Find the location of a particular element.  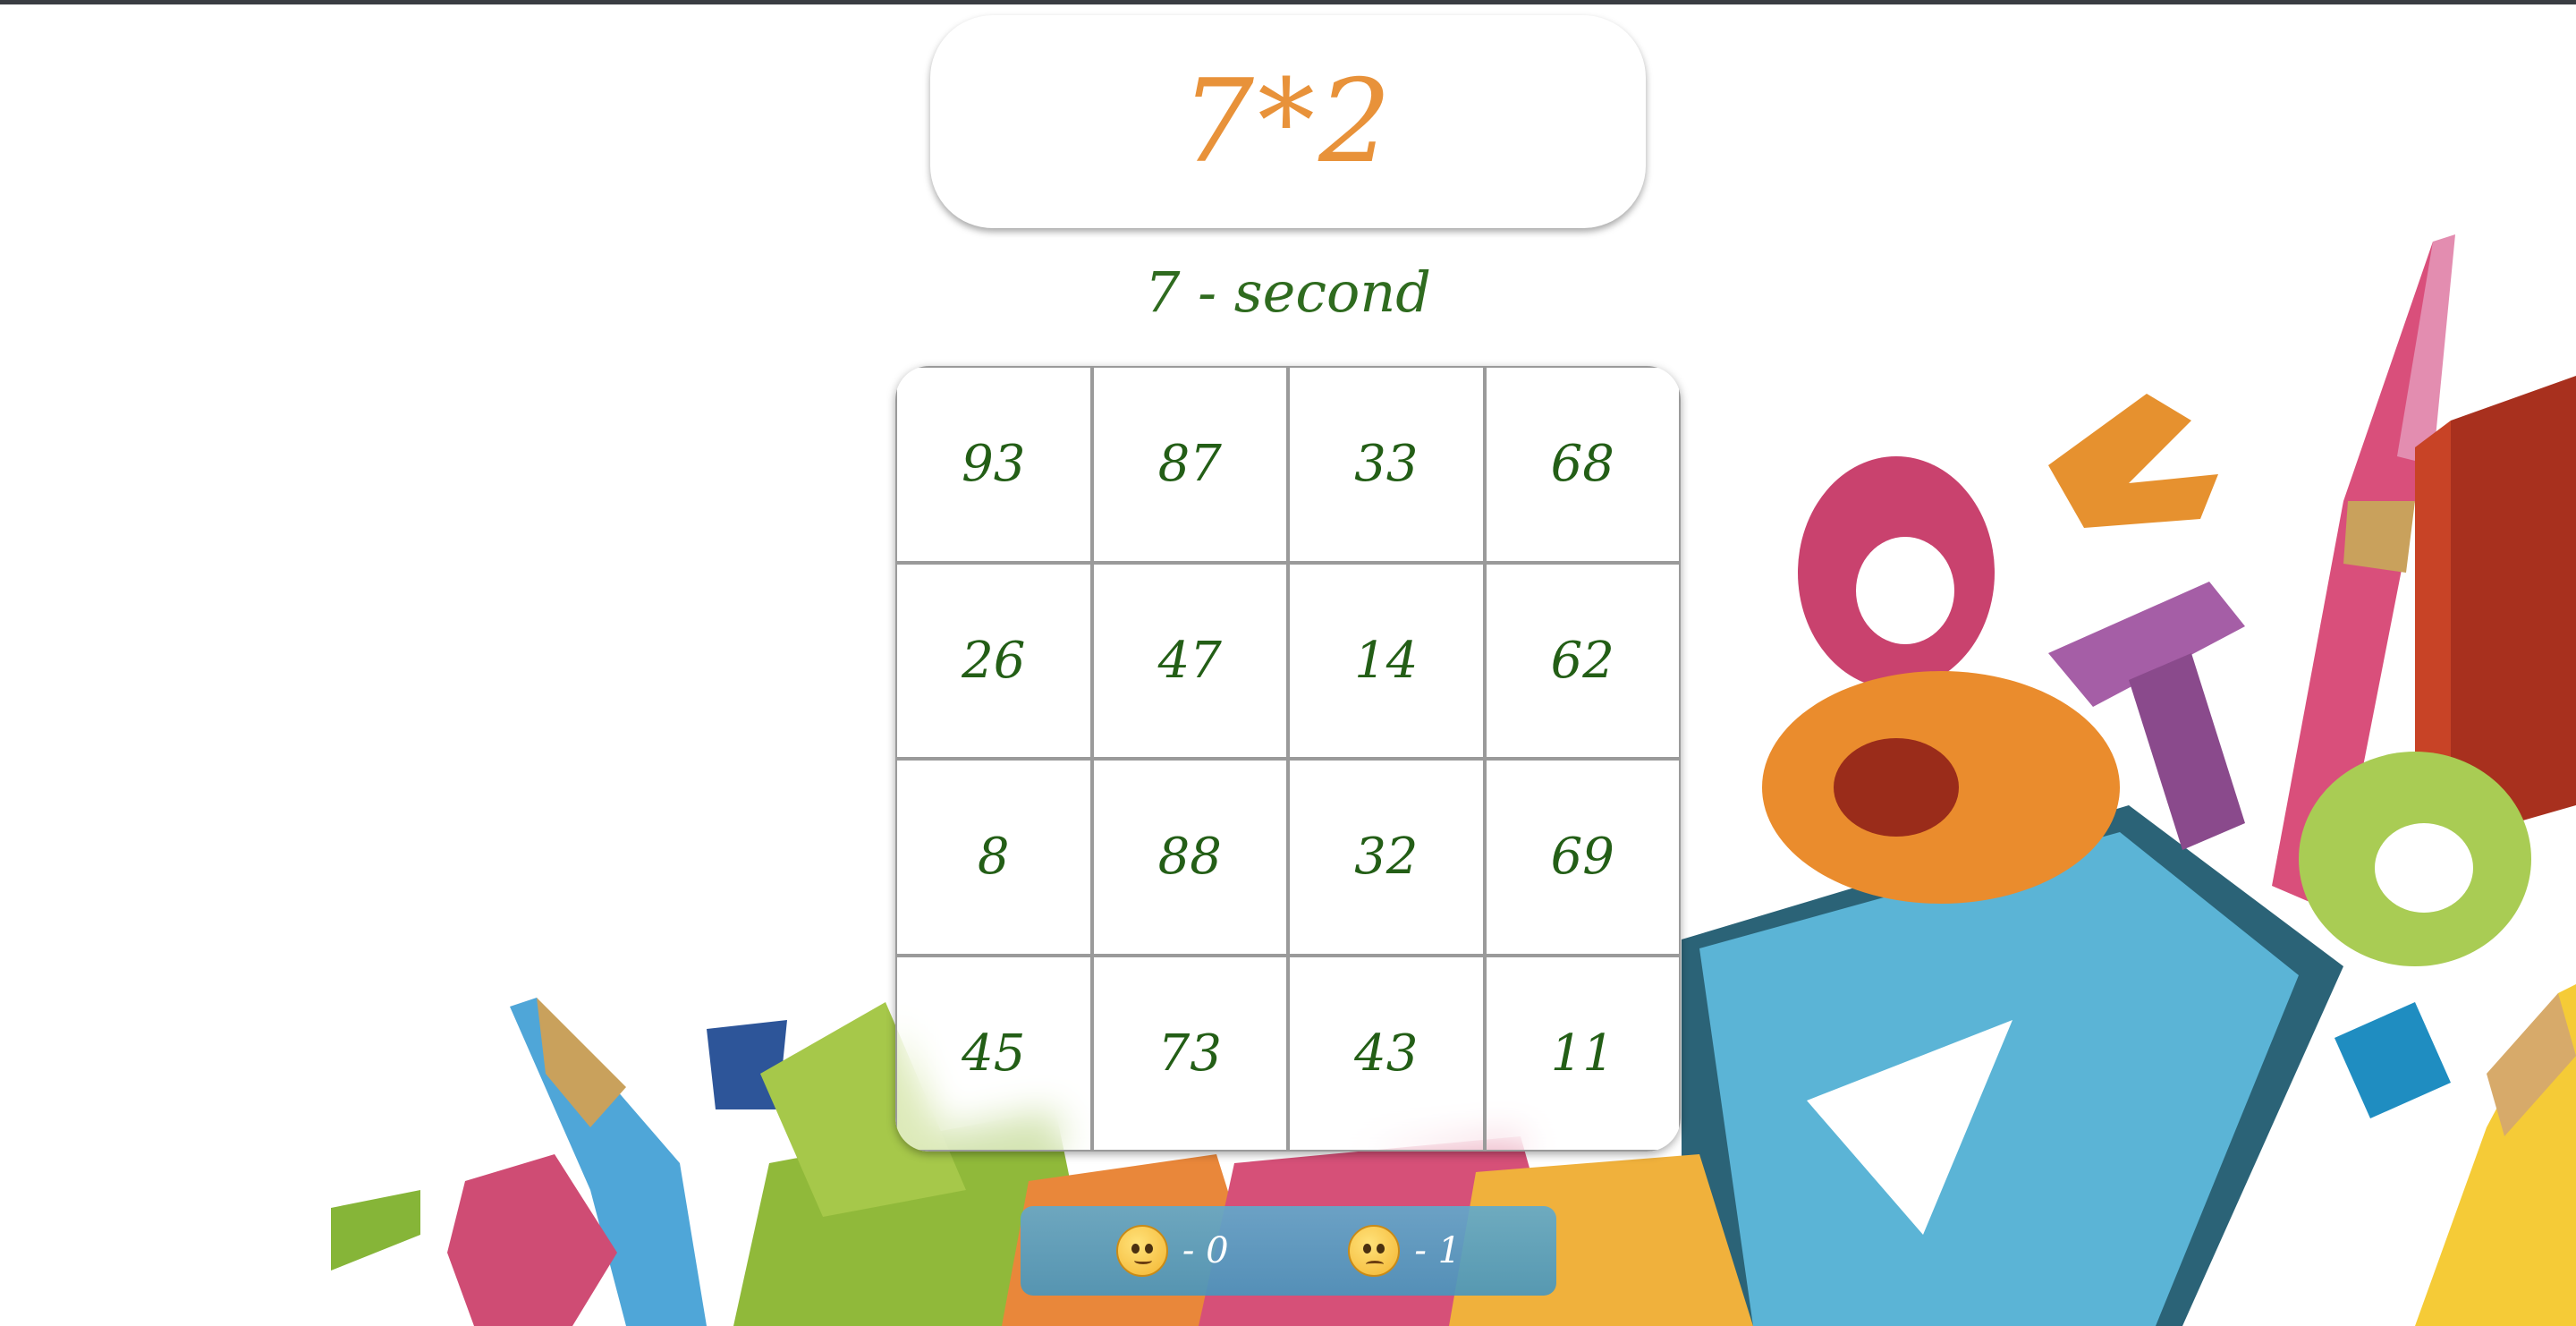

wrong-count: - 1 is located at coordinates (1438, 1251).